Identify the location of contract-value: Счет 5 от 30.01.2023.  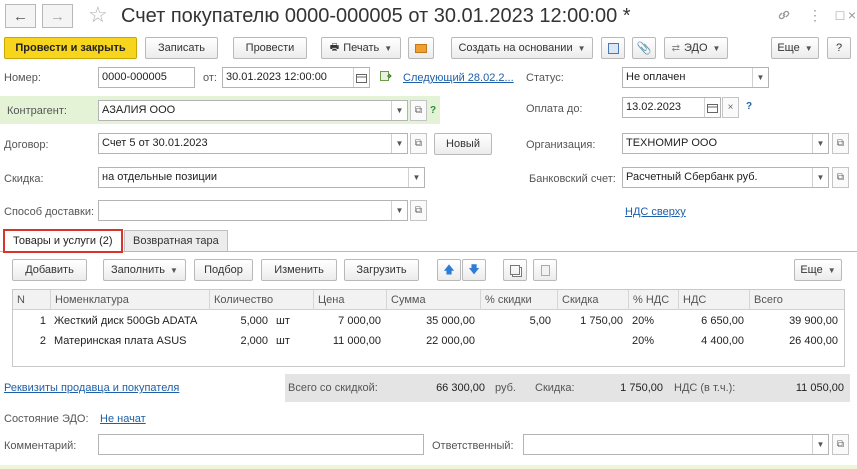
(155, 143).